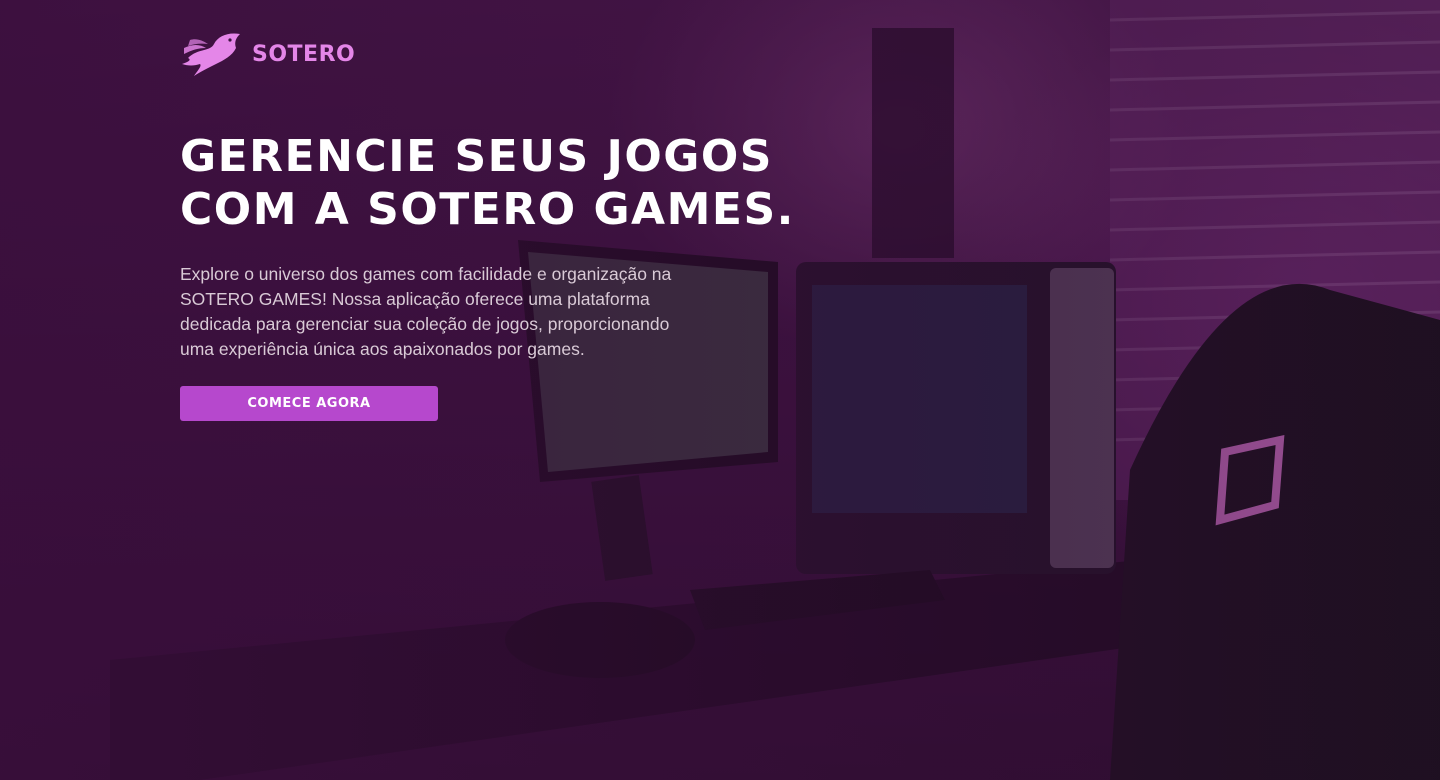 The width and height of the screenshot is (1440, 780). Describe the element at coordinates (304, 54) in the screenshot. I see `brand-name: SOTERO` at that location.